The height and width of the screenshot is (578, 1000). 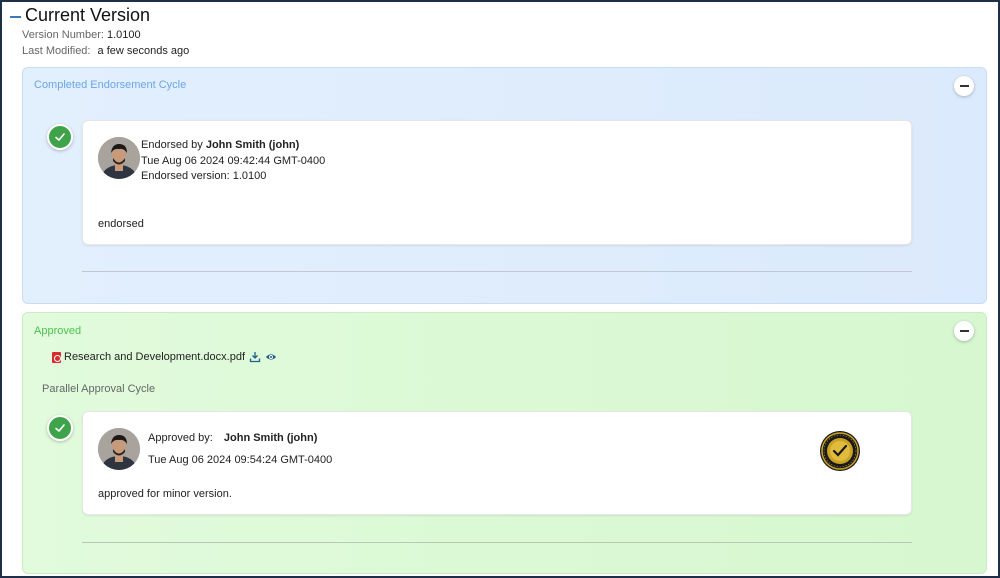 I want to click on approved-file: Research and Development.docx.pdf, so click(x=164, y=357).